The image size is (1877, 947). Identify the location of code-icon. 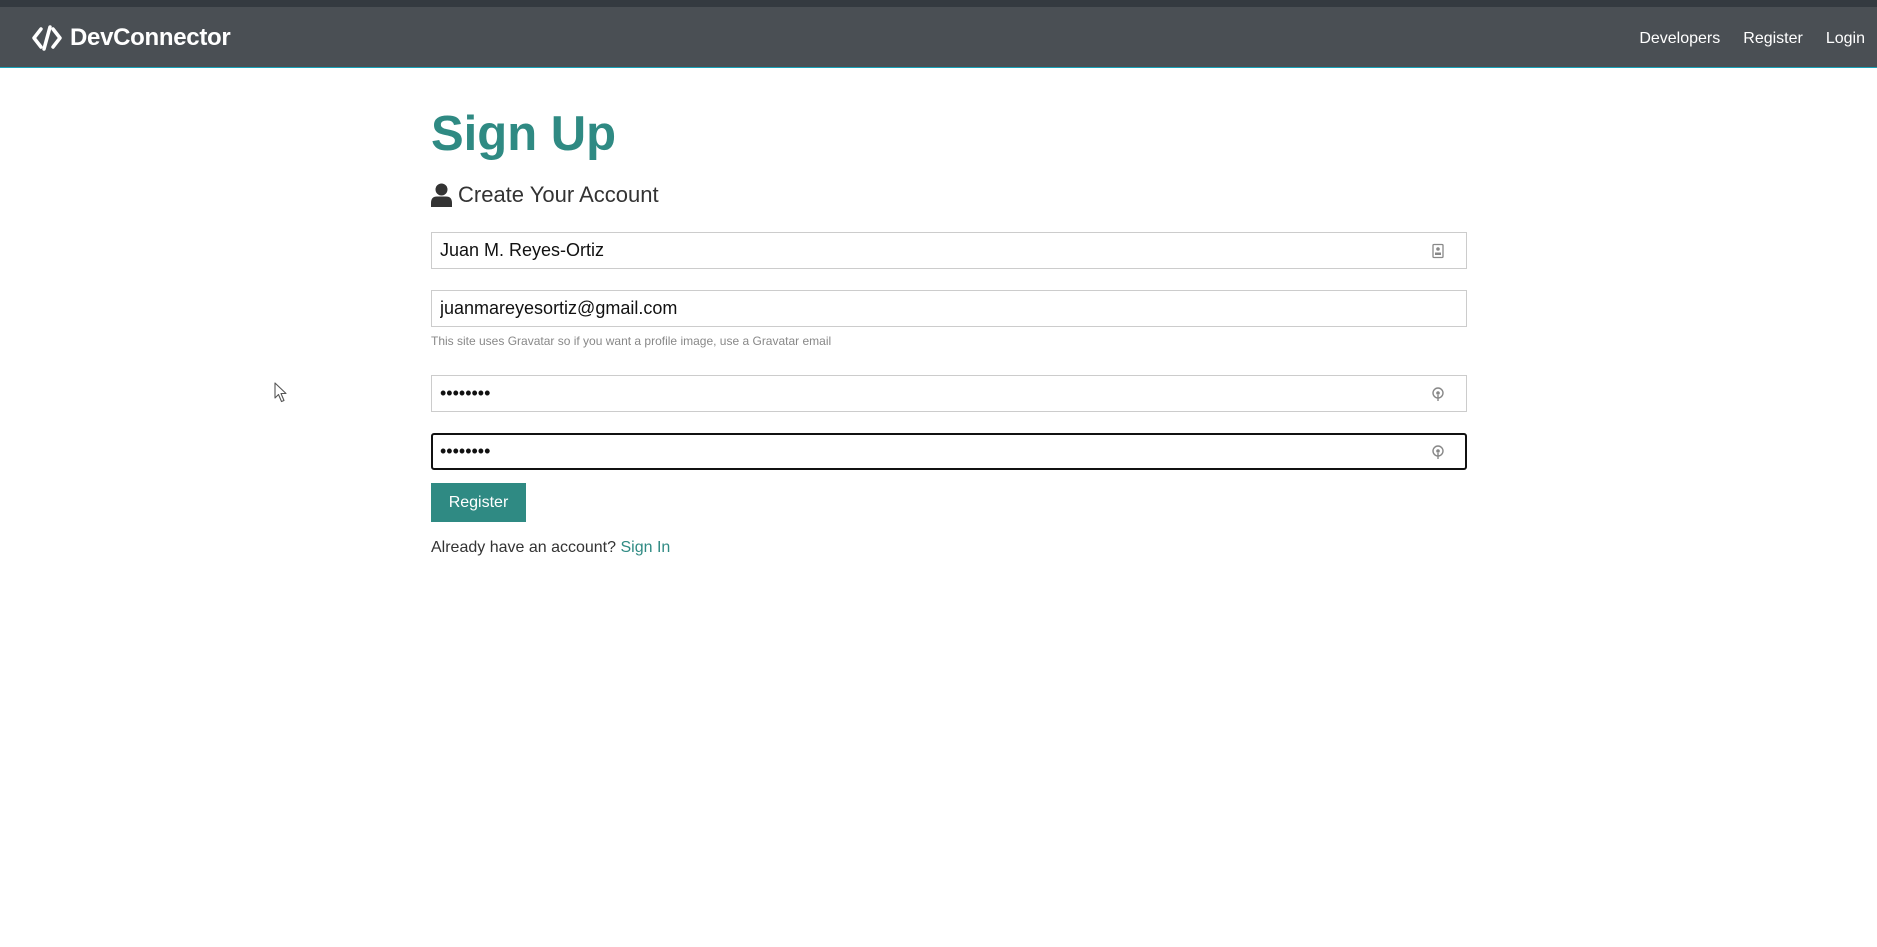
(47, 38).